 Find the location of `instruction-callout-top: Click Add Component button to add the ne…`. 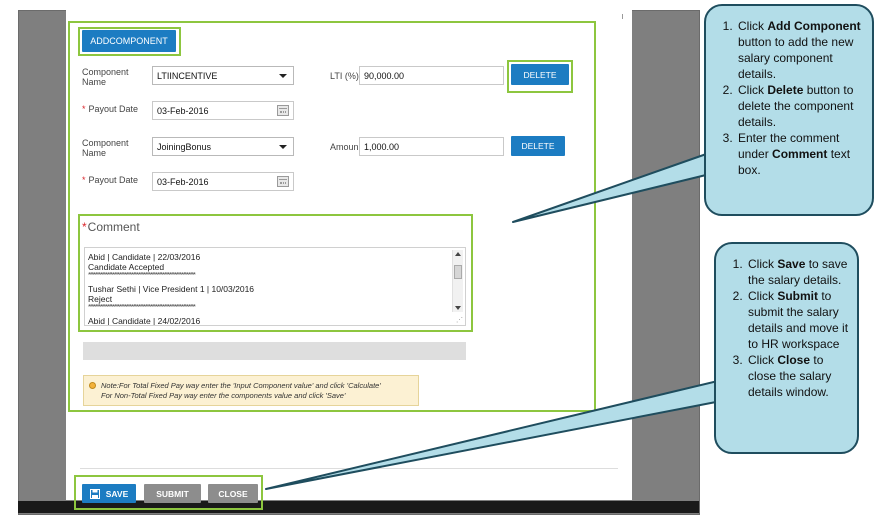

instruction-callout-top: Click Add Component button to add the ne… is located at coordinates (789, 110).